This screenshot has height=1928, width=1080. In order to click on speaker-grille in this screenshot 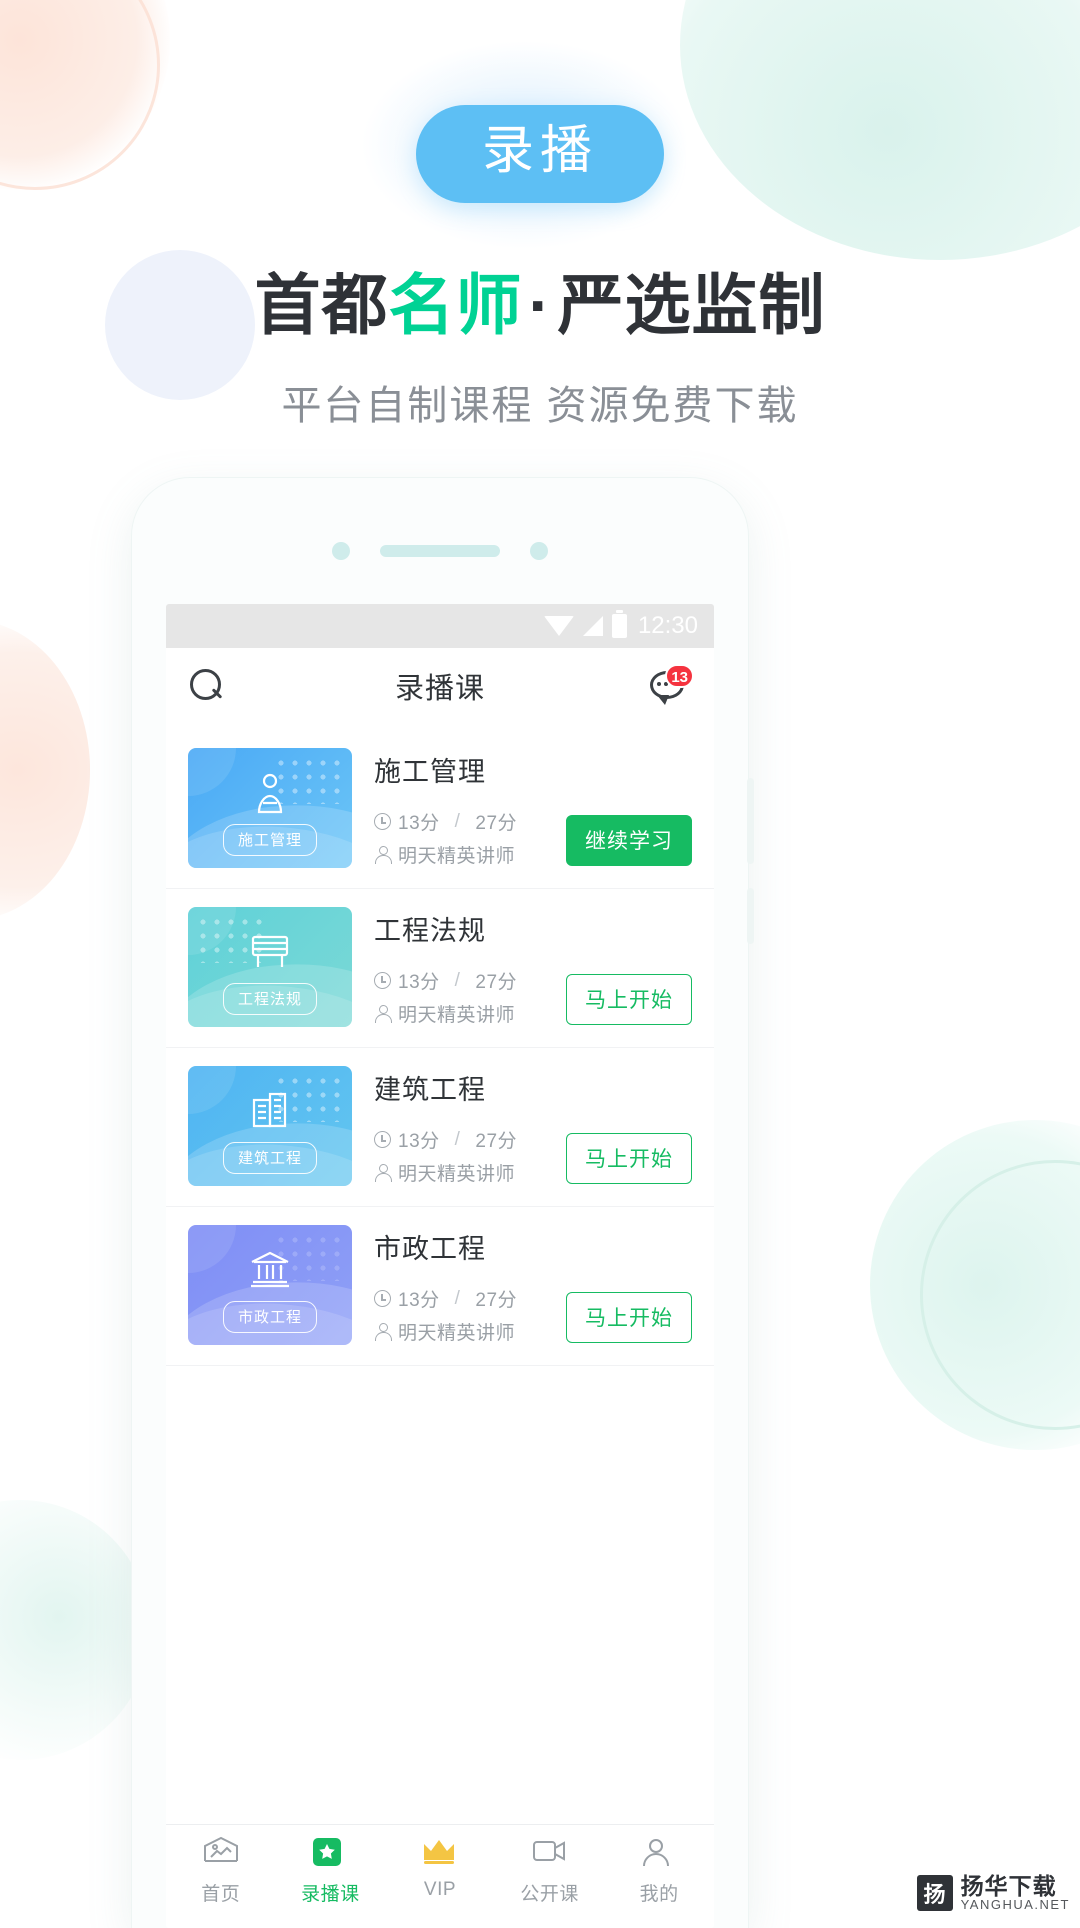, I will do `click(440, 551)`.